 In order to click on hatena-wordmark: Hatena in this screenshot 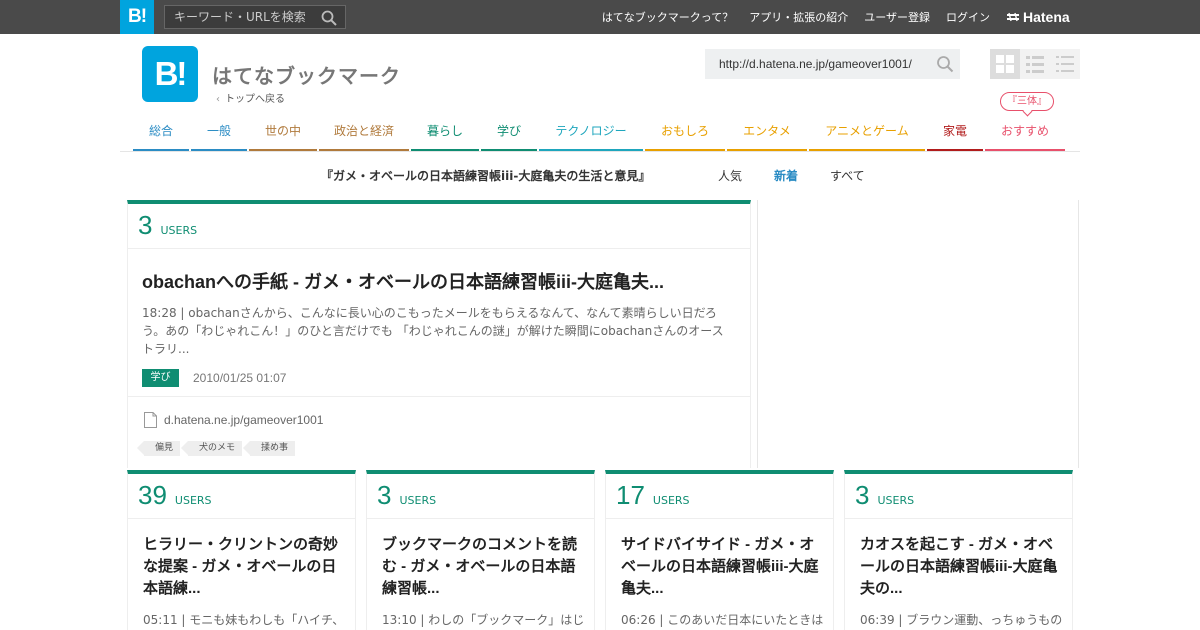, I will do `click(1046, 17)`.